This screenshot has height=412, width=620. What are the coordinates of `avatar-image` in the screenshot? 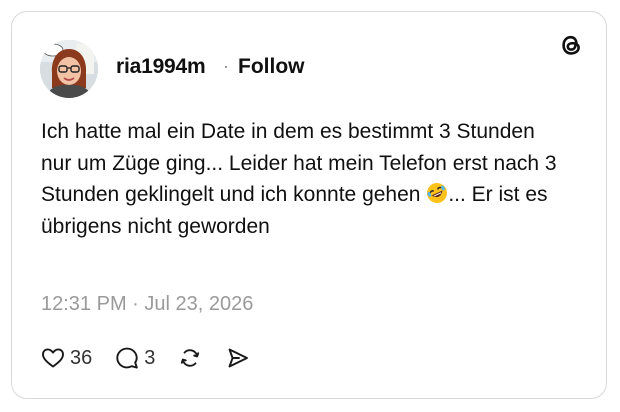 It's located at (69, 69).